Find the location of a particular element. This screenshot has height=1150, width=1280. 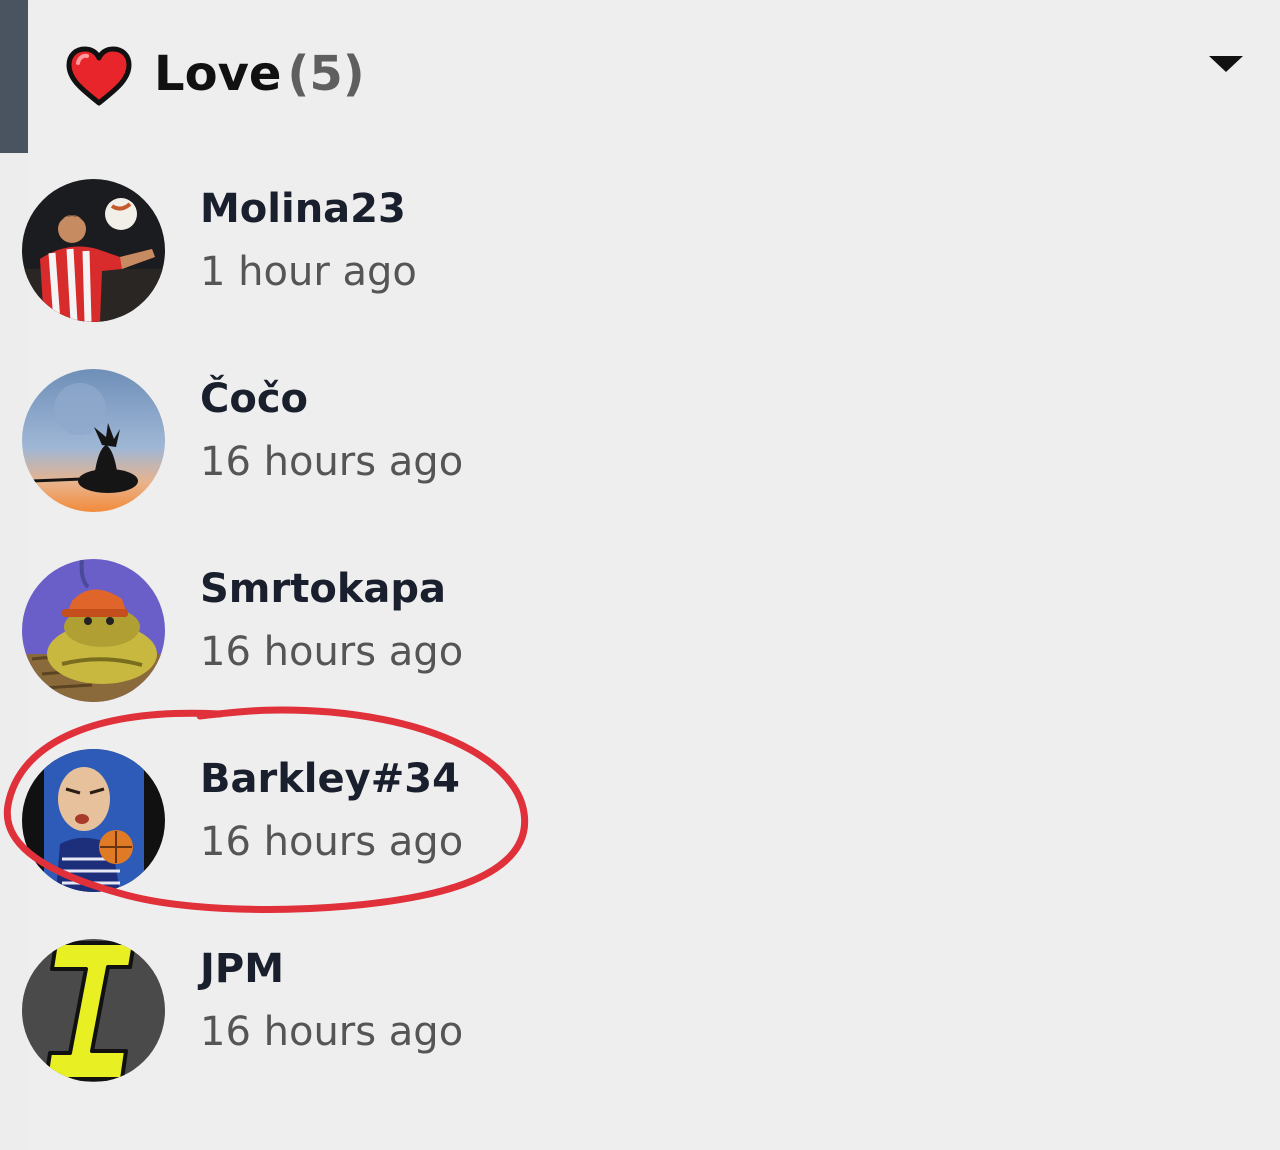

username: Čočo is located at coordinates (254, 399).